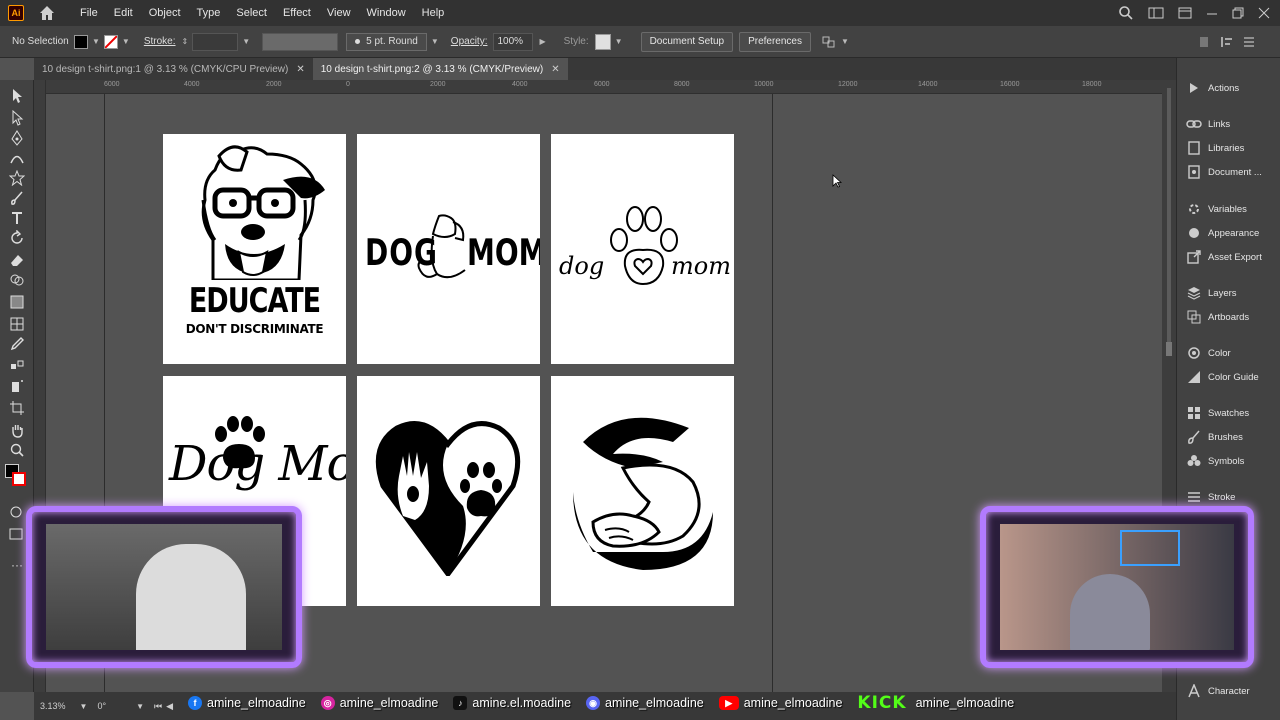 The image size is (1280, 720). What do you see at coordinates (1228, 148) in the screenshot?
I see `panel-libraries: Libraries` at bounding box center [1228, 148].